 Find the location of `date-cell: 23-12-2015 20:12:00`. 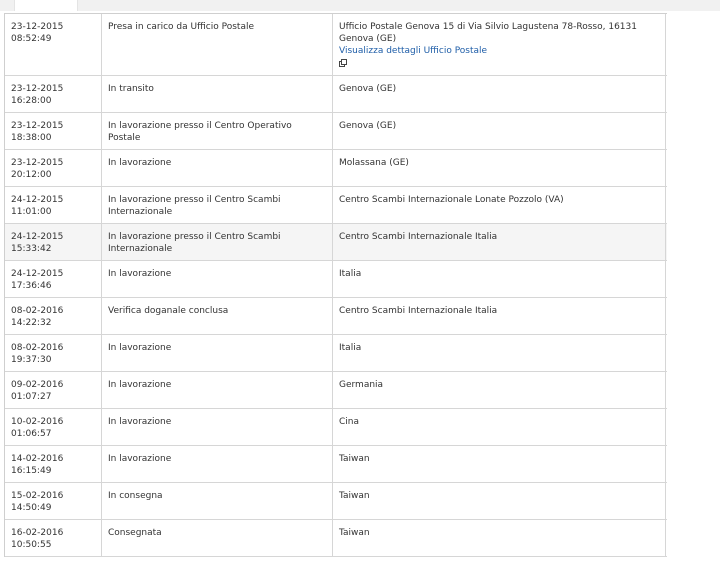

date-cell: 23-12-2015 20:12:00 is located at coordinates (53, 168).